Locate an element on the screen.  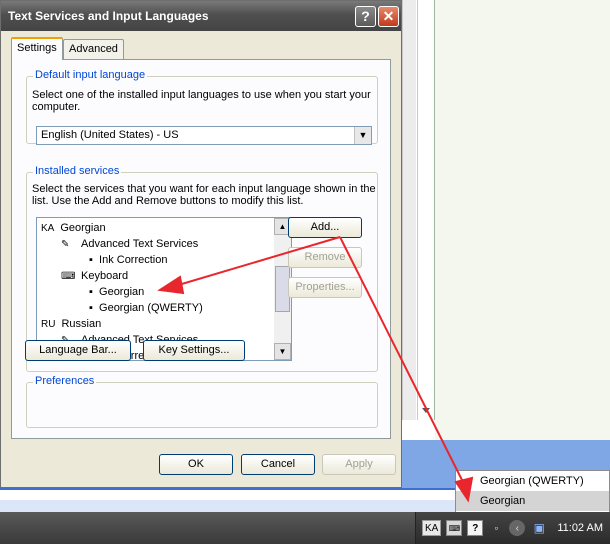
dialog-titlebar: Text Services and Input Languages ? ✕ is located at coordinates (201, 16).